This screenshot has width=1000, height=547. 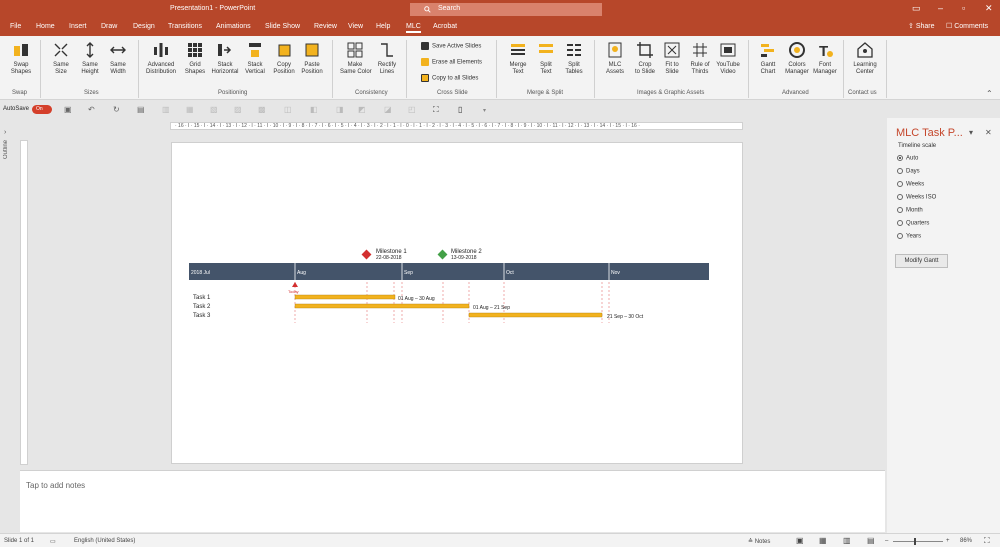 I want to click on tab-acrobat: Acrobat, so click(x=445, y=26).